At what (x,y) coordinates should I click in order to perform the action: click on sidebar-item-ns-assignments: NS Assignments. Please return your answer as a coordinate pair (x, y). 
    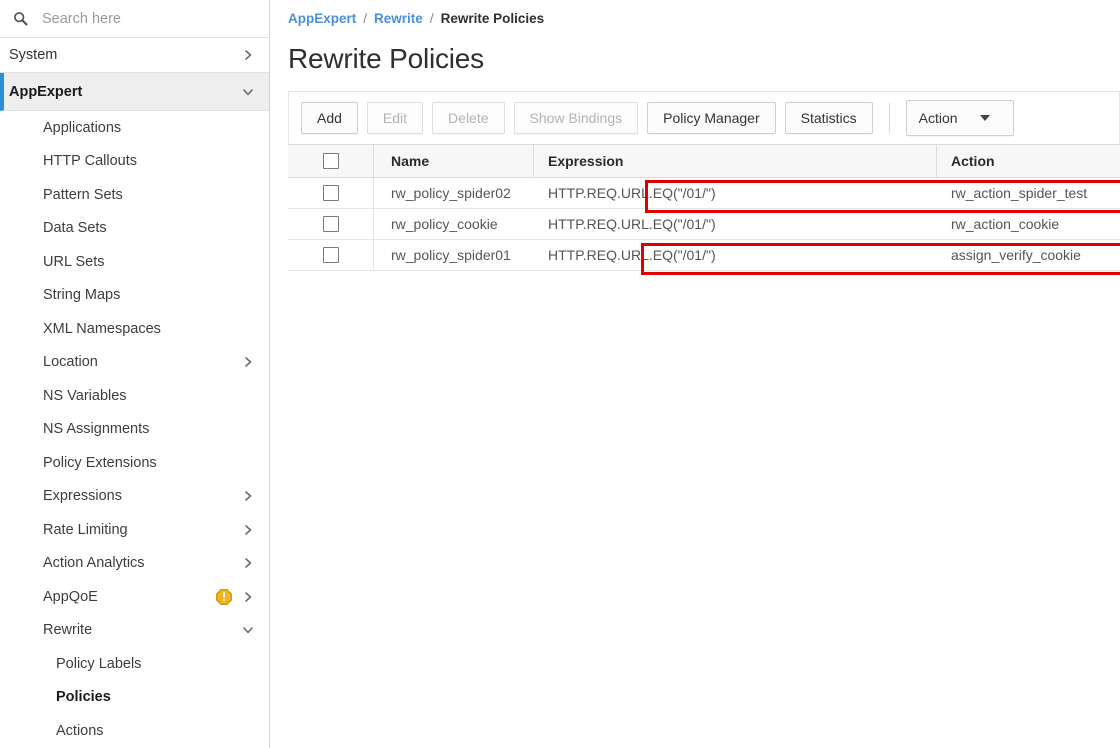
    Looking at the image, I should click on (134, 430).